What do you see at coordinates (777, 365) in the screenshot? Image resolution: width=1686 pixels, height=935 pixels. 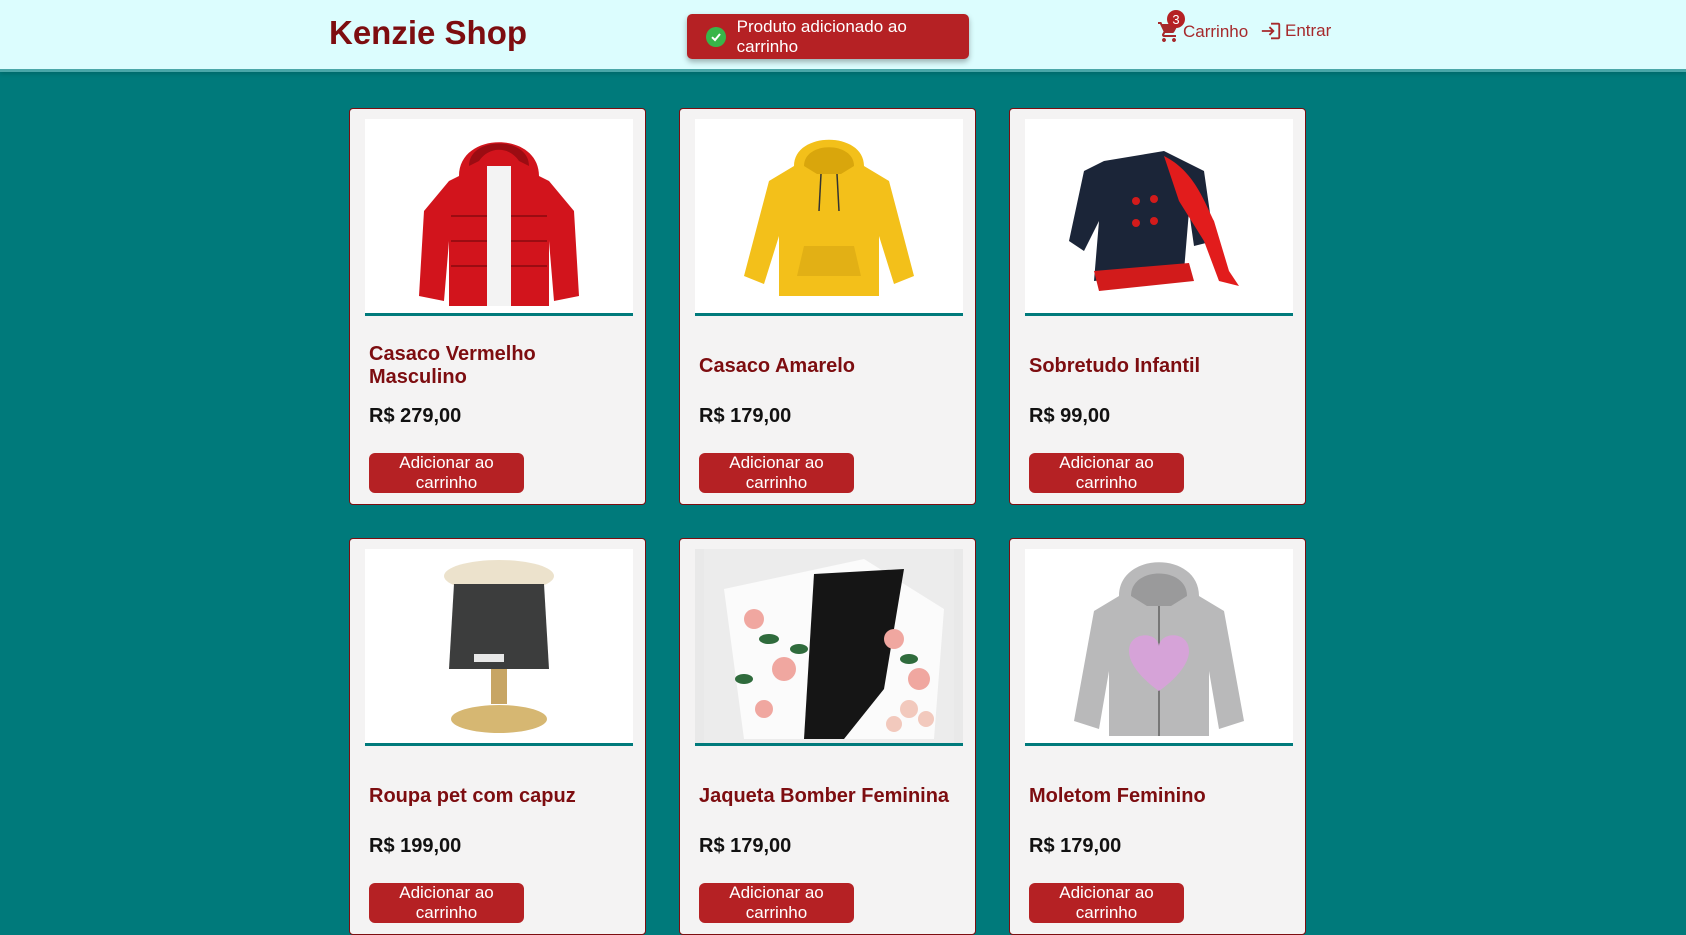 I see `product-name: Casaco Amarelo` at bounding box center [777, 365].